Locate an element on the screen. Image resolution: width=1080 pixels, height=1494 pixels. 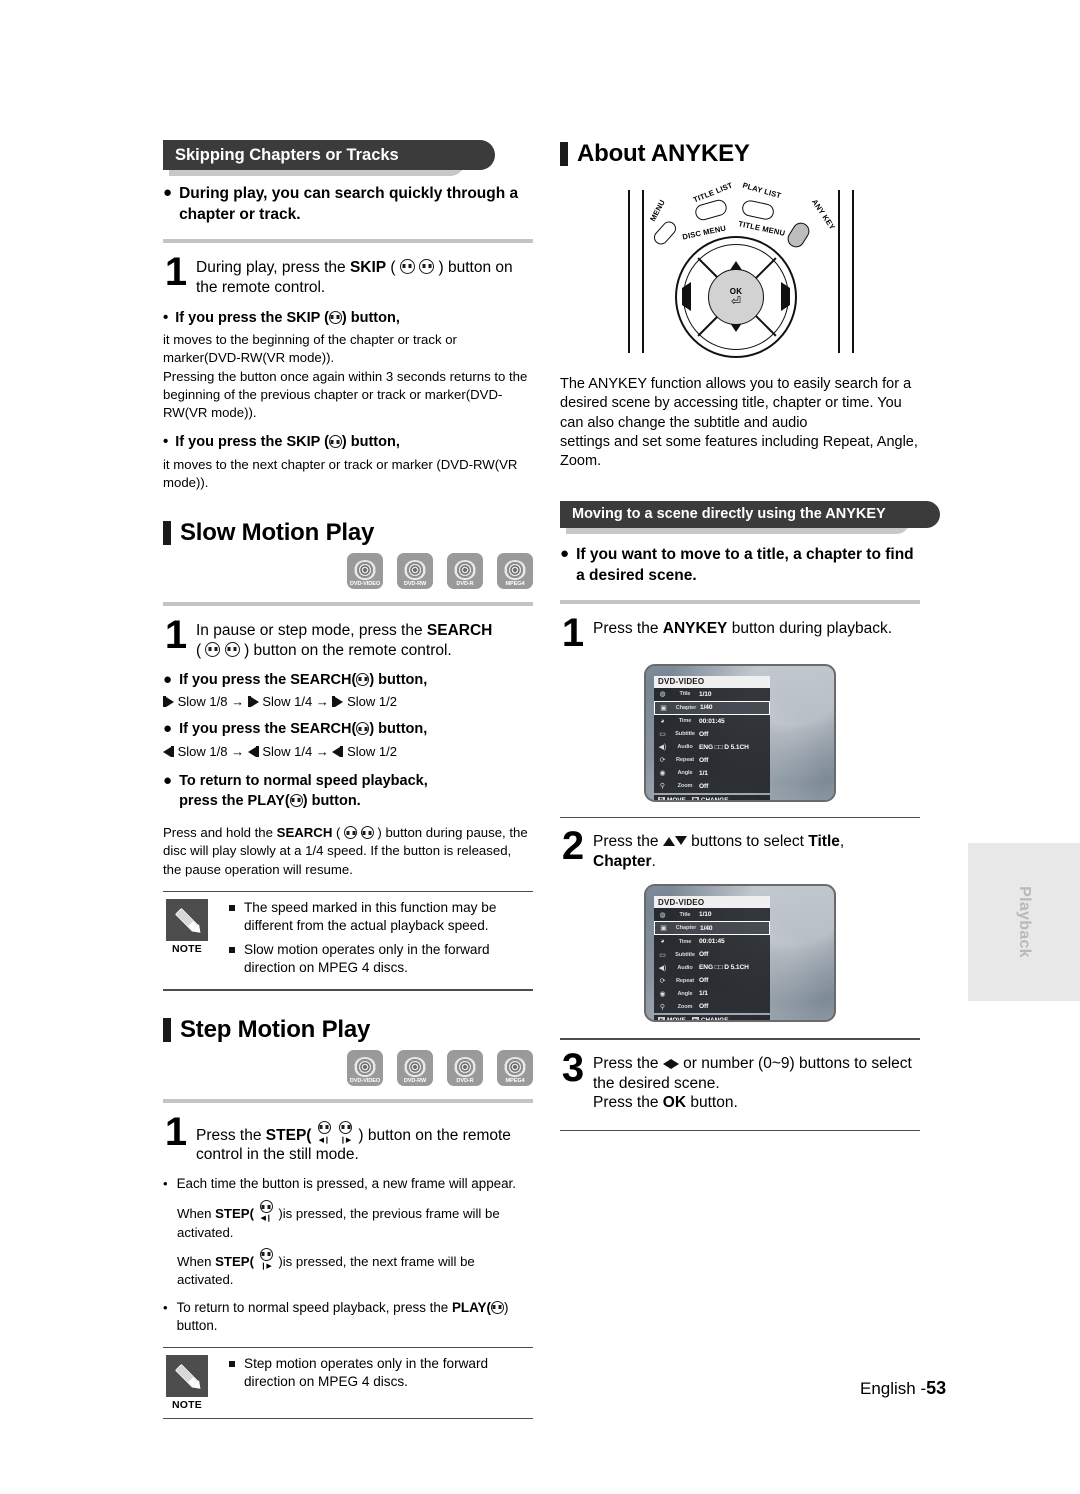
remote-dpad: OK ⏎ is located at coordinates (736, 297).